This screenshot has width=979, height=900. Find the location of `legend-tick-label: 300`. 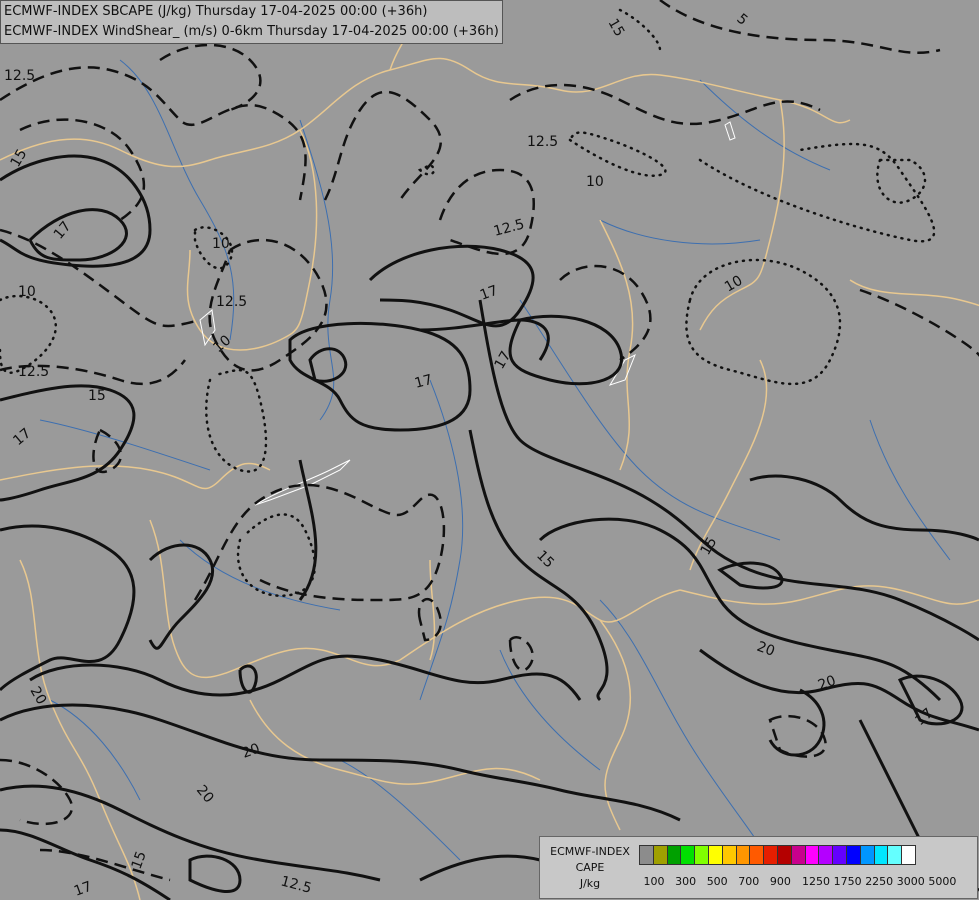

legend-tick-label: 300 is located at coordinates (686, 881).